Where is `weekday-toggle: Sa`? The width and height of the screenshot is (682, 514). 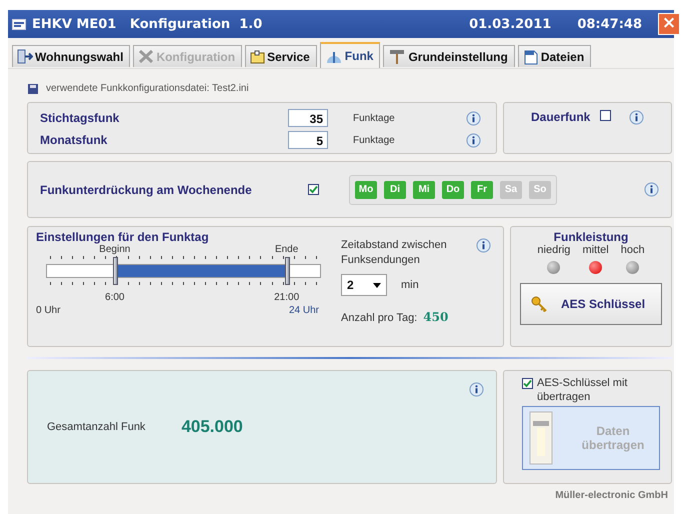 weekday-toggle: Sa is located at coordinates (511, 189).